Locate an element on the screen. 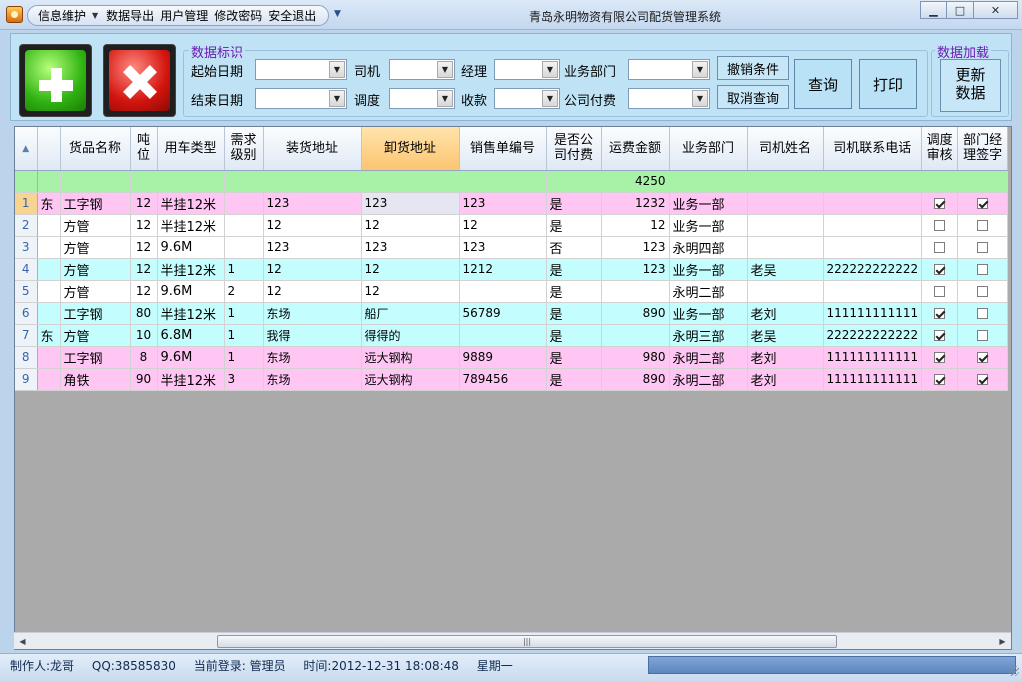  cell-unload: 远大钢构 is located at coordinates (410, 357).